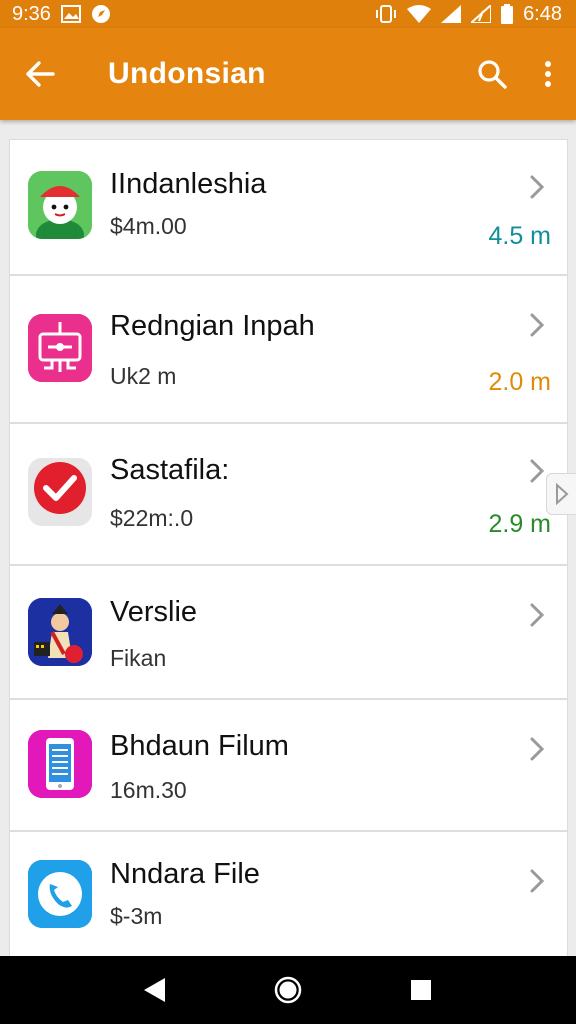 The width and height of the screenshot is (576, 1024). Describe the element at coordinates (31, 13) in the screenshot. I see `status-time-left: 9:36` at that location.